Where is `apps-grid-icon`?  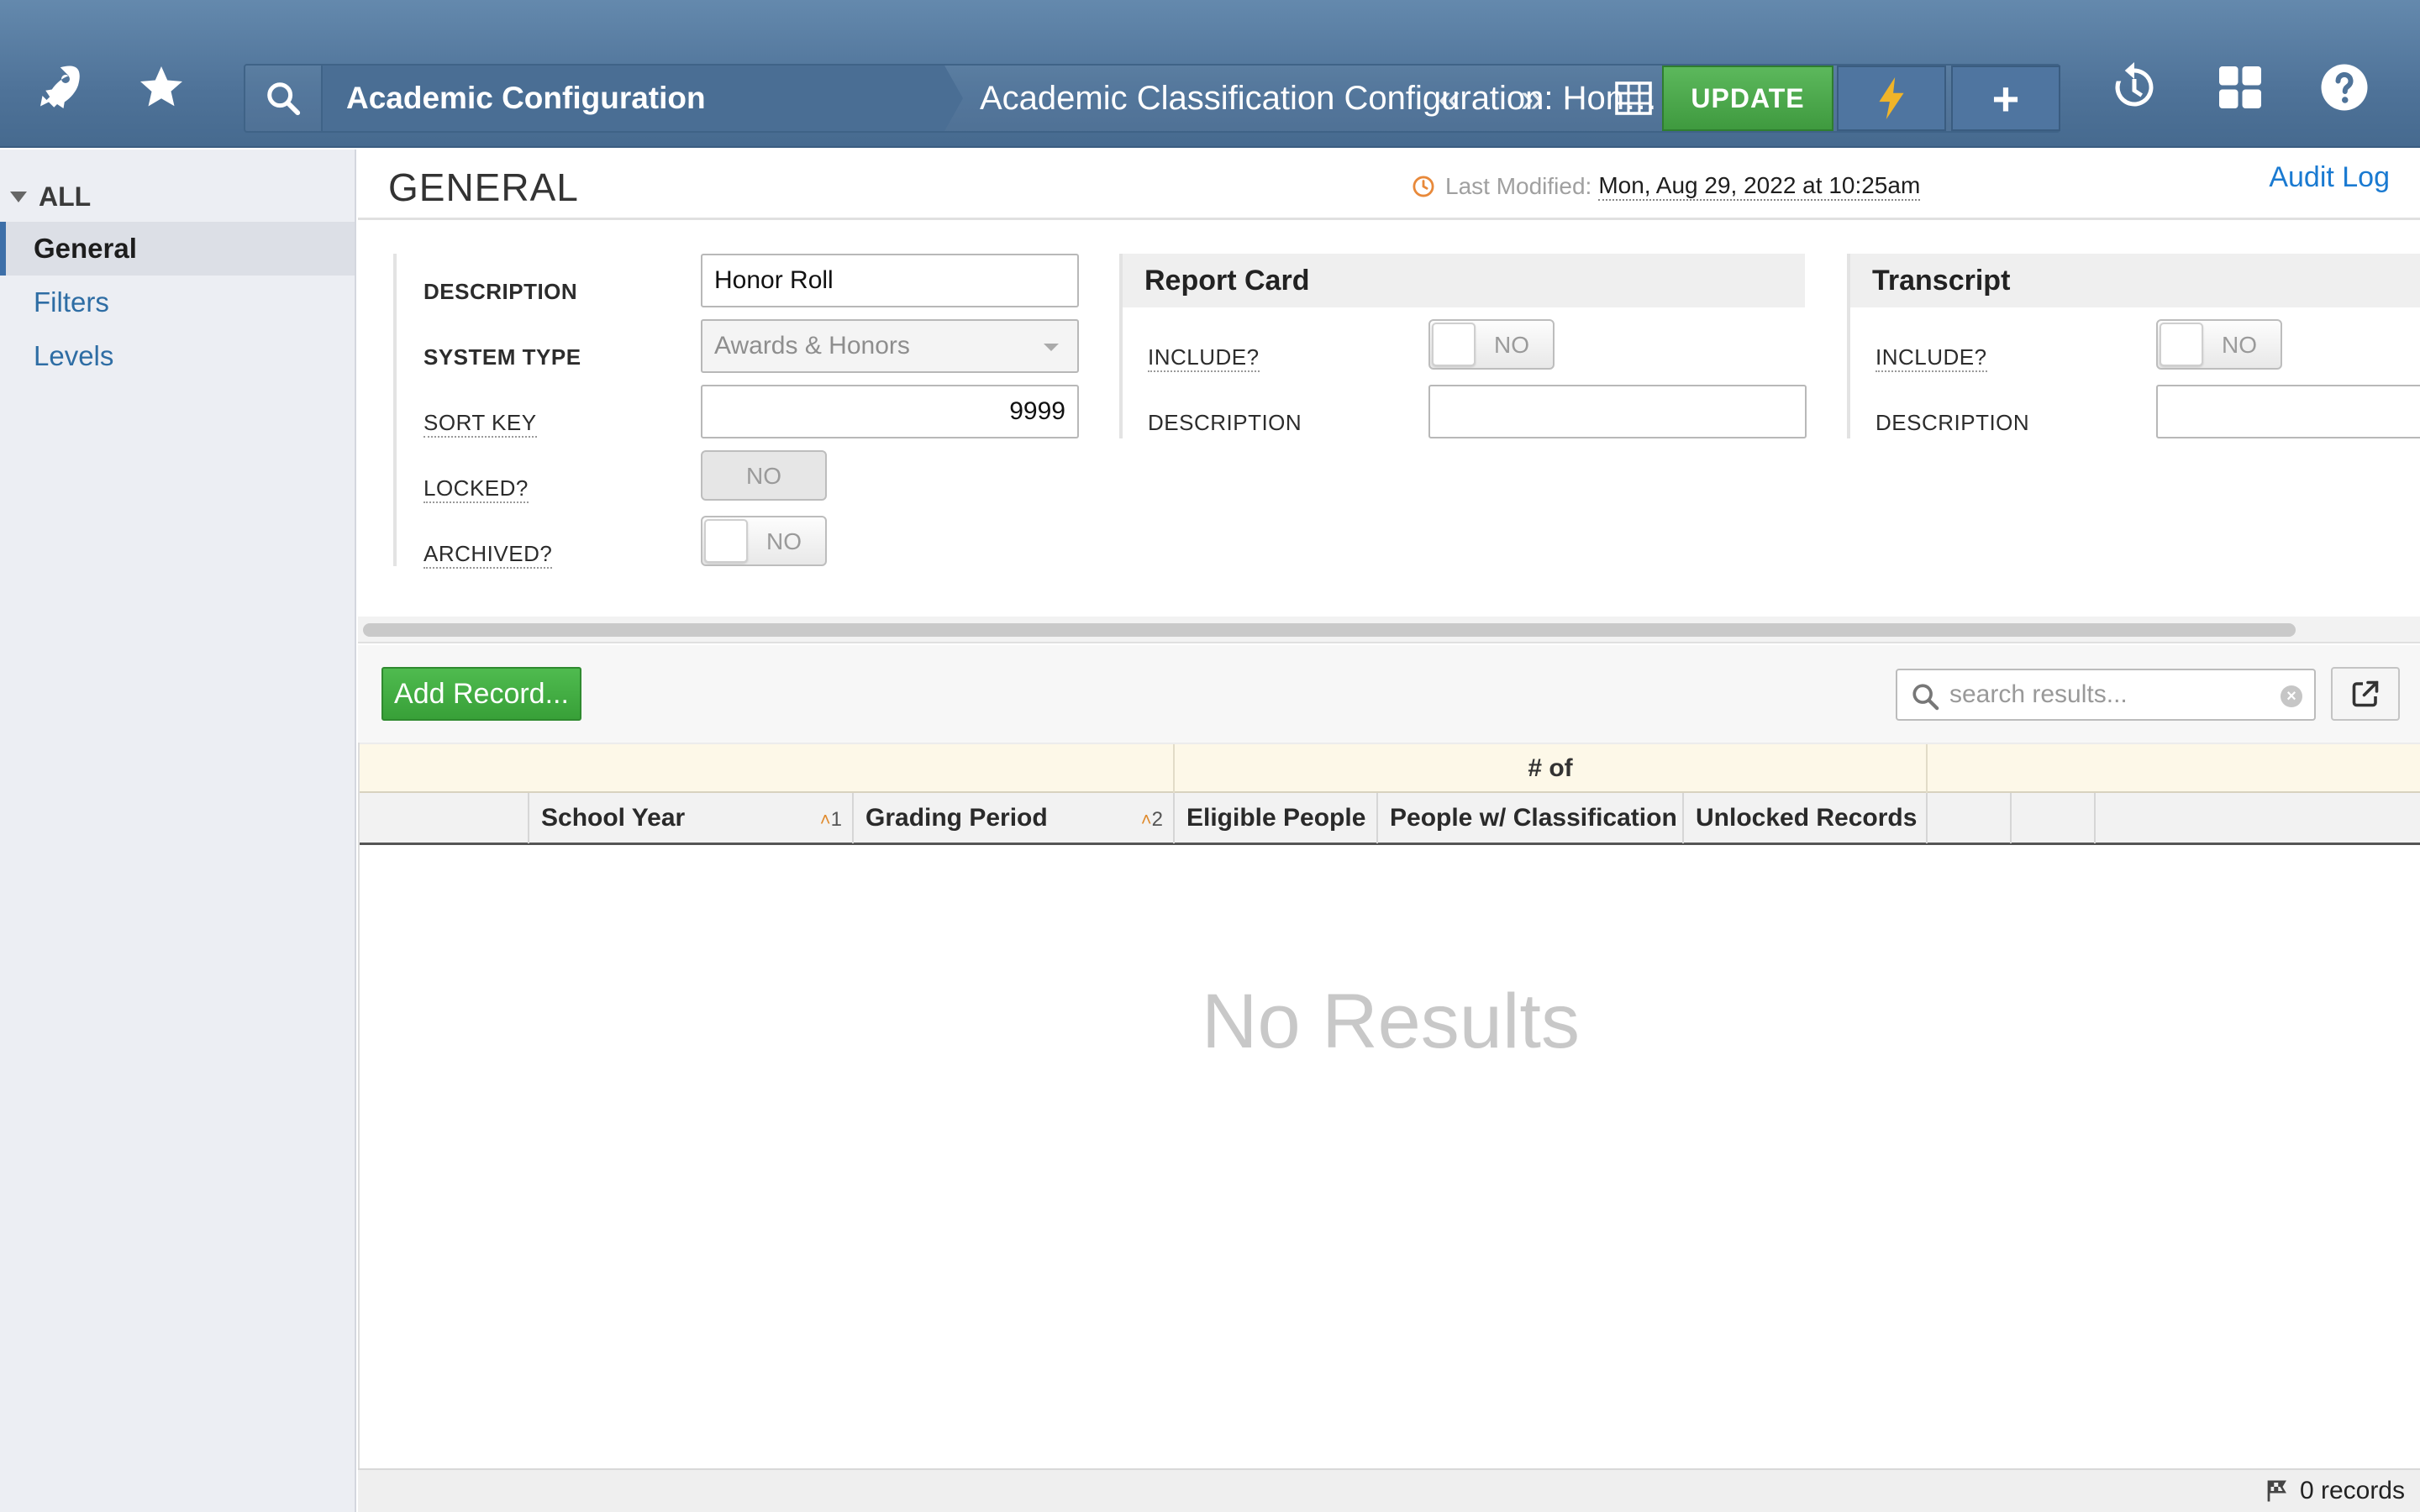
apps-grid-icon is located at coordinates (2240, 87).